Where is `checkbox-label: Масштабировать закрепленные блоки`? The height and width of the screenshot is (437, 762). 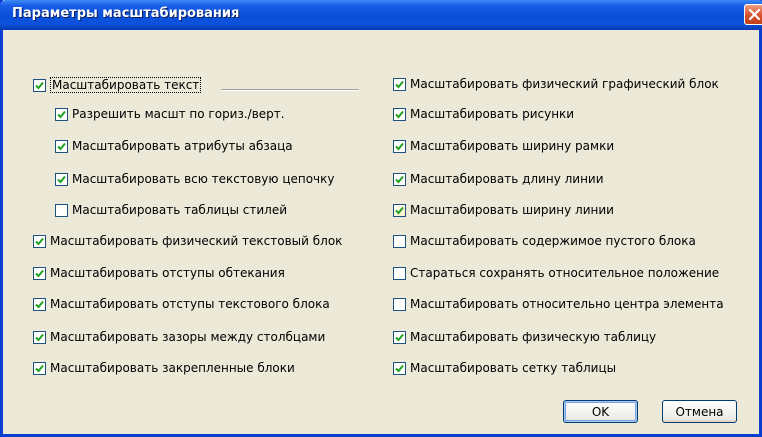 checkbox-label: Масштабировать закрепленные блоки is located at coordinates (172, 368).